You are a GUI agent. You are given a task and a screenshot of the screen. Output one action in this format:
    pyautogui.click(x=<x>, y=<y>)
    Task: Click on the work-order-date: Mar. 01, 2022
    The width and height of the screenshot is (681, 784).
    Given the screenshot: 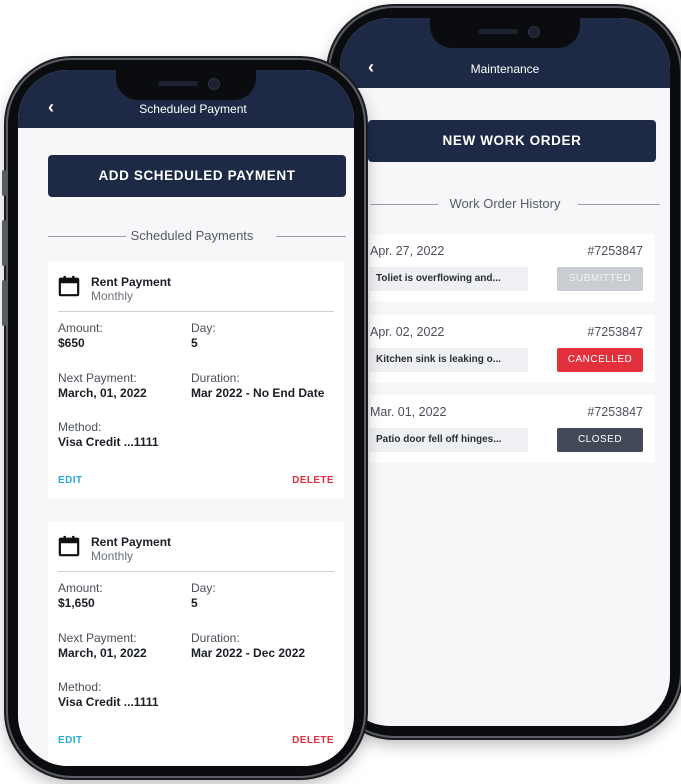 What is the action you would take?
    pyautogui.click(x=408, y=412)
    